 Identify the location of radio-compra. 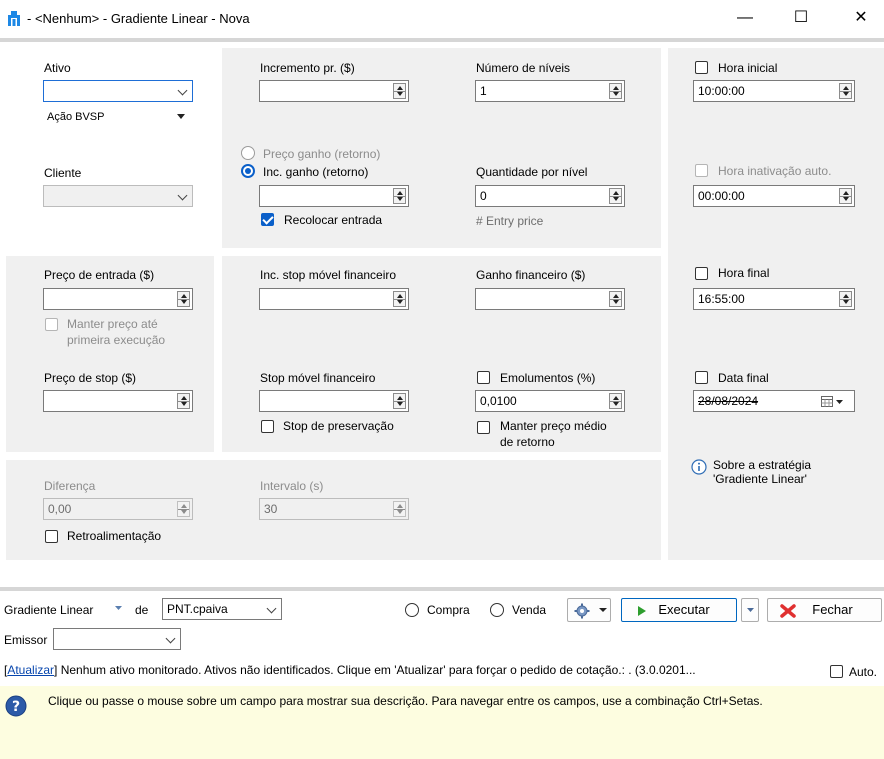
(412, 610).